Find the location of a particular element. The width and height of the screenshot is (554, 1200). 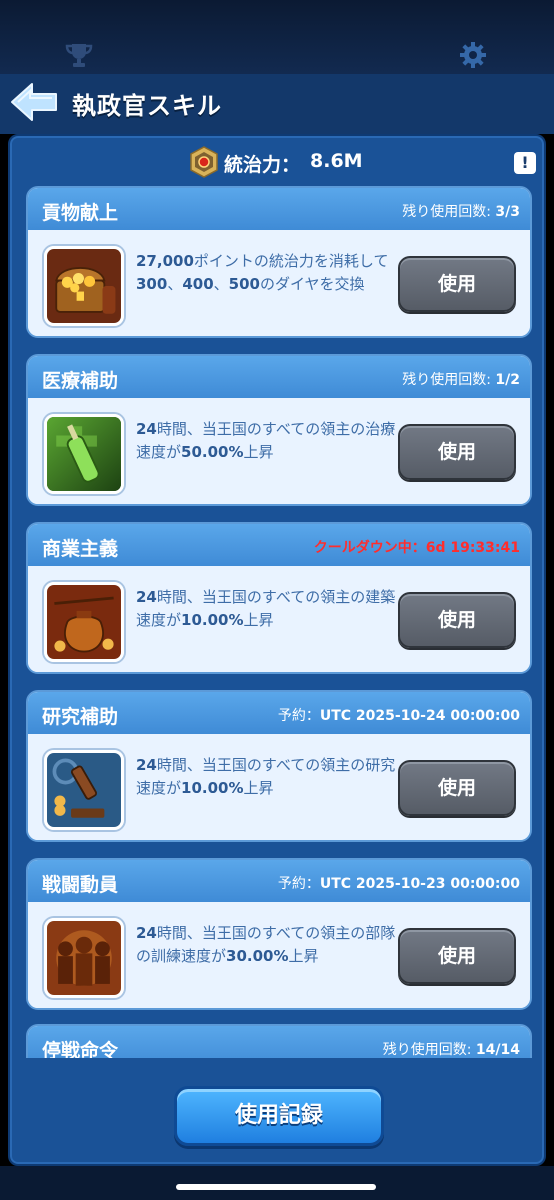

card-body: 24時間、当王国のすべての領主の建築速度が10.00%上昇 使用 is located at coordinates (279, 619).